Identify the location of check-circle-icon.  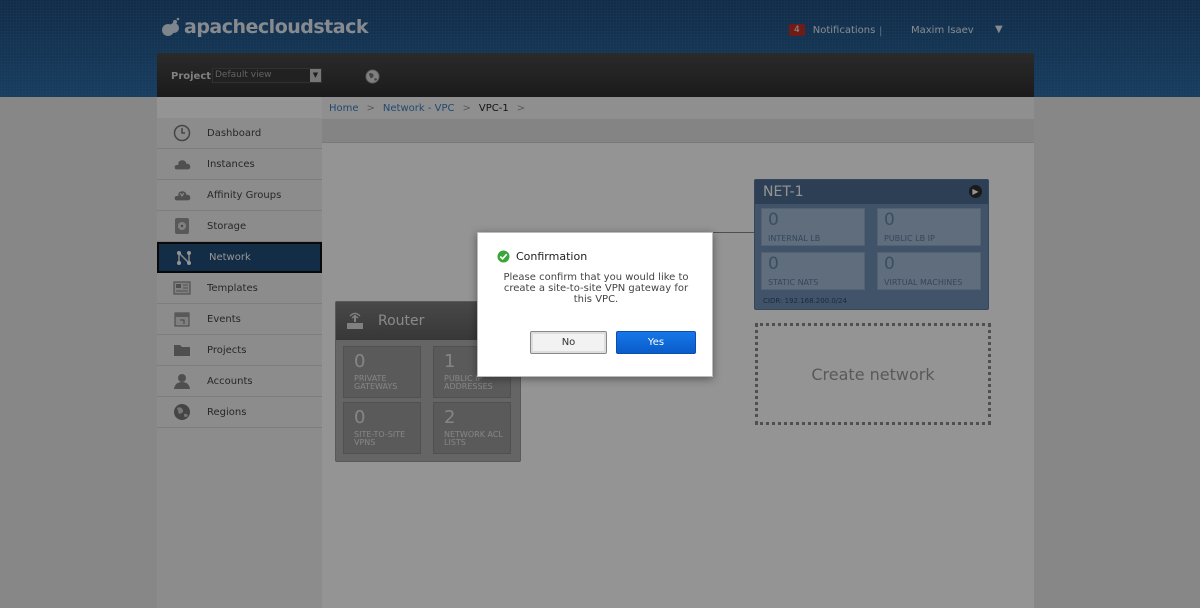
(503, 256).